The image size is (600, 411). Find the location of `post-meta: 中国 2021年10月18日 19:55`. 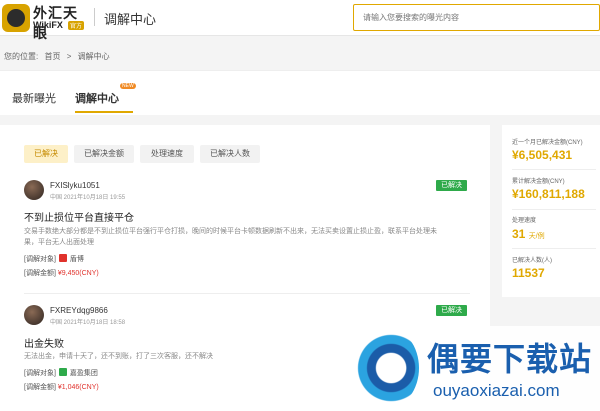

post-meta: 中国 2021年10月18日 19:55 is located at coordinates (88, 198).